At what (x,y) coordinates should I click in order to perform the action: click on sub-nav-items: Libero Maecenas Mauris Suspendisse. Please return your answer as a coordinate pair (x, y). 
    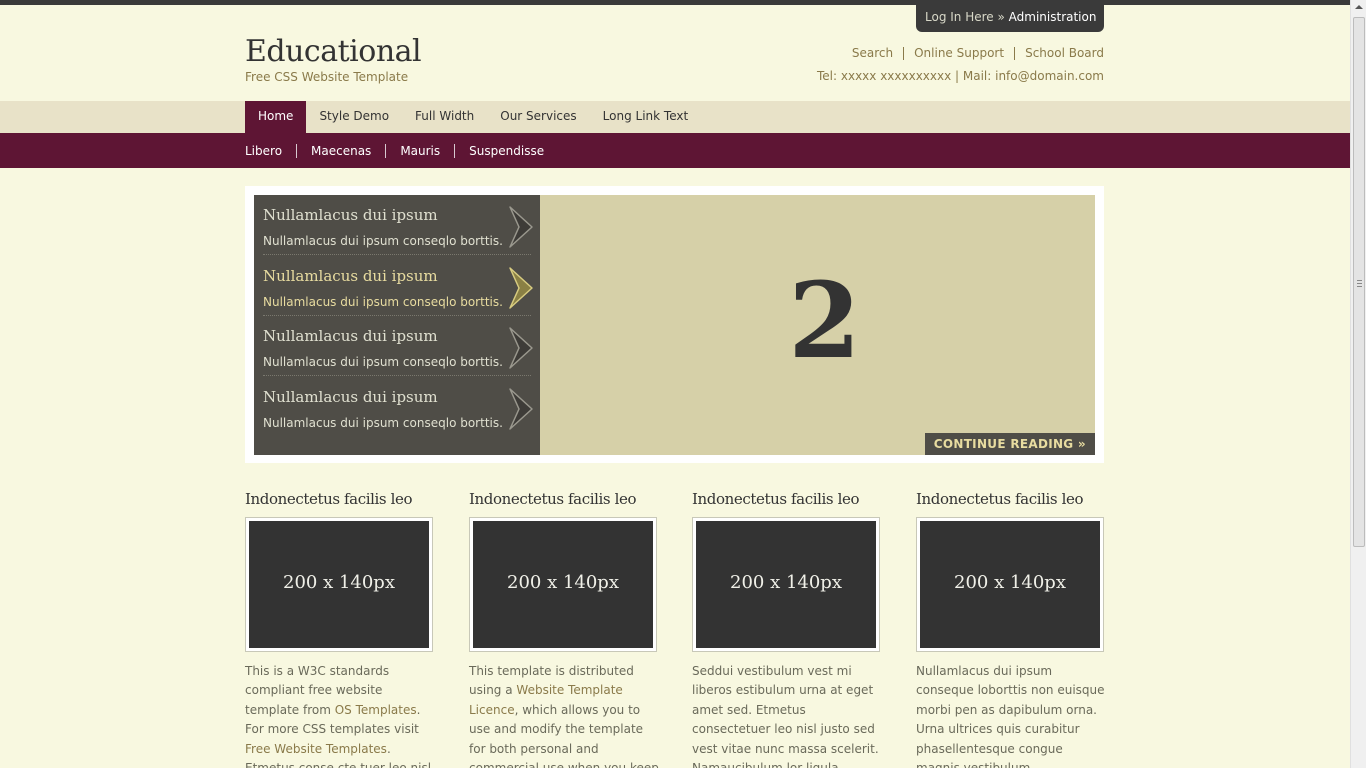
    Looking at the image, I should click on (401, 151).